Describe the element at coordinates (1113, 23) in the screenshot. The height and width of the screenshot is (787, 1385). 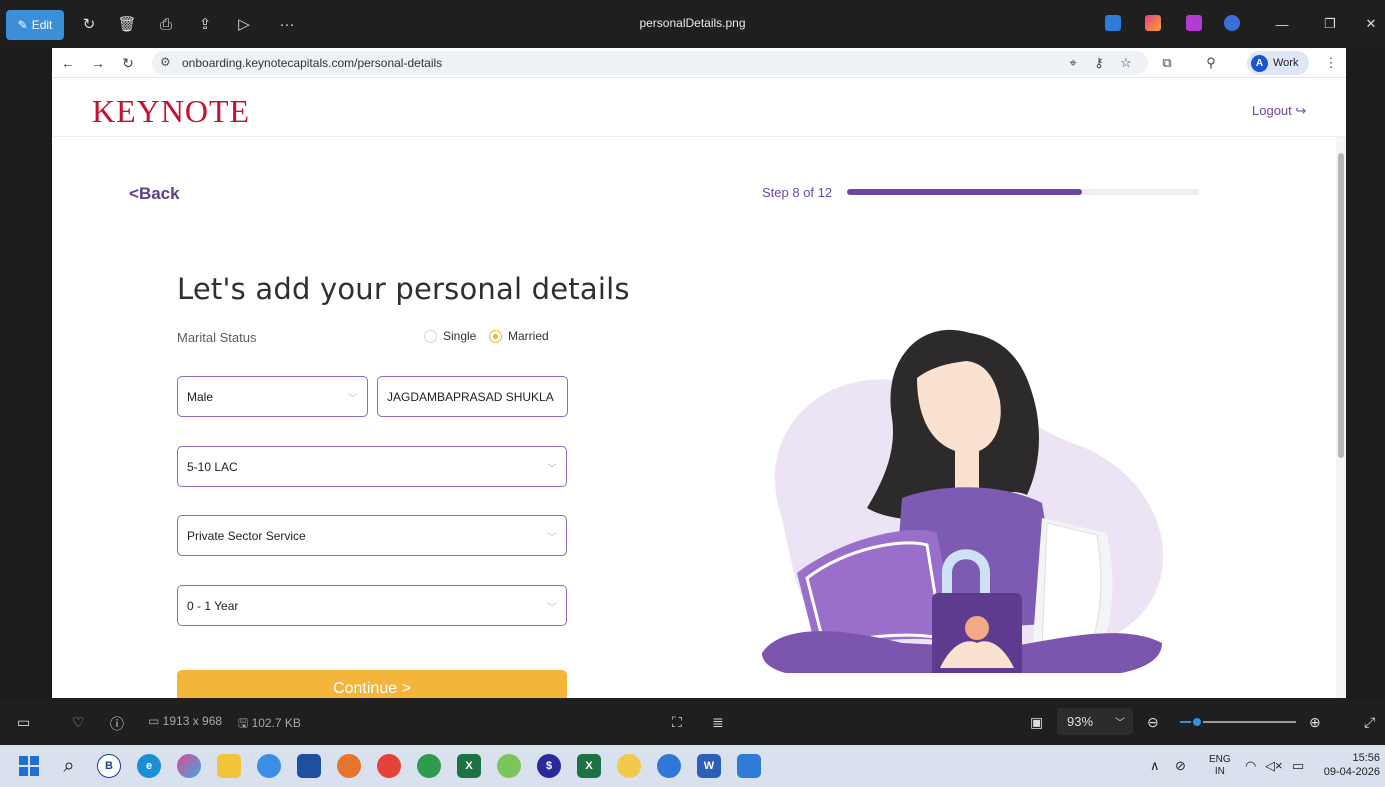
I see `photos-app-icon` at that location.